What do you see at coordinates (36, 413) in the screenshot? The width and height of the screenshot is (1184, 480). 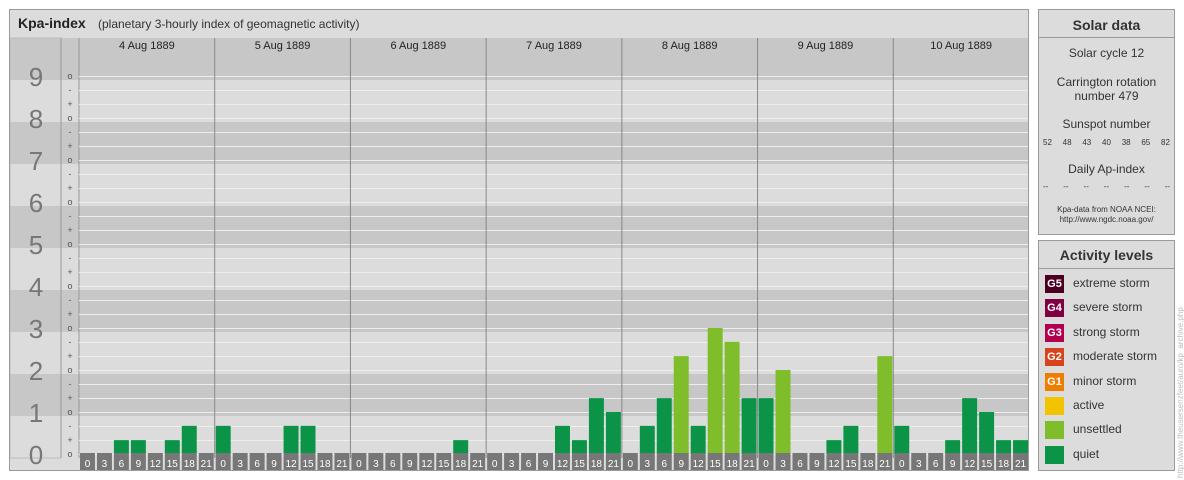 I see `kp-major-label: 1` at bounding box center [36, 413].